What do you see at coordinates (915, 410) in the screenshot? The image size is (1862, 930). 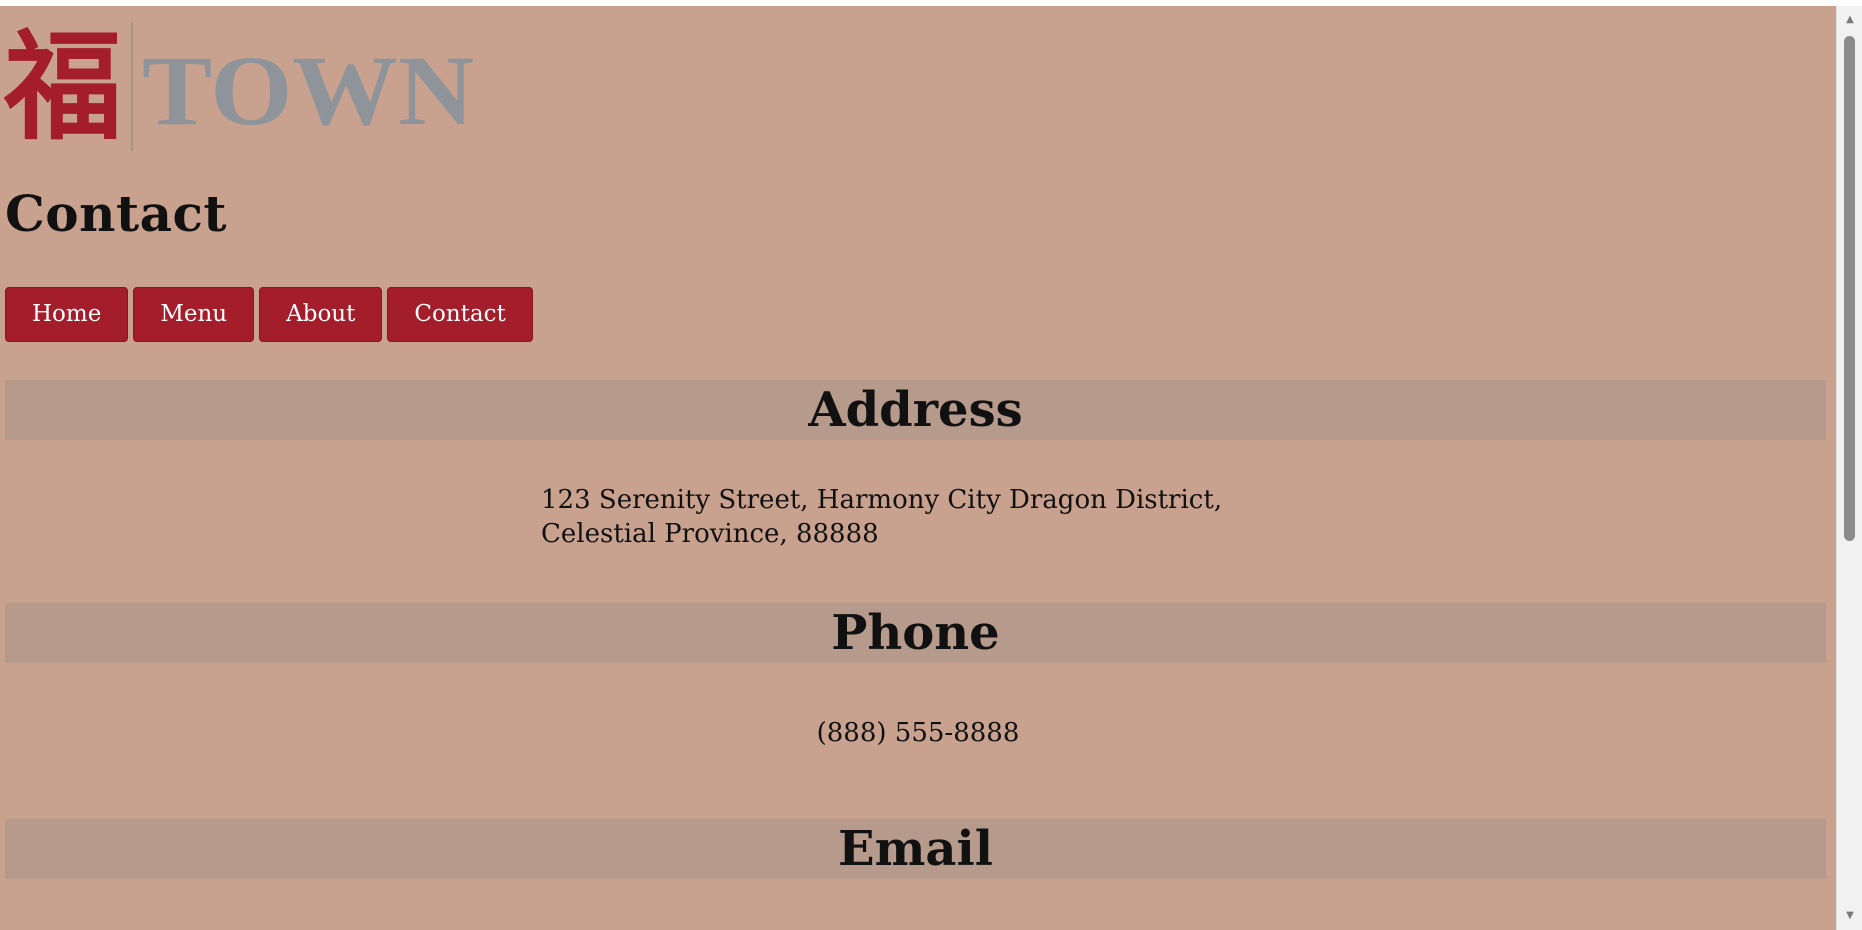 I see `address-heading: Address` at bounding box center [915, 410].